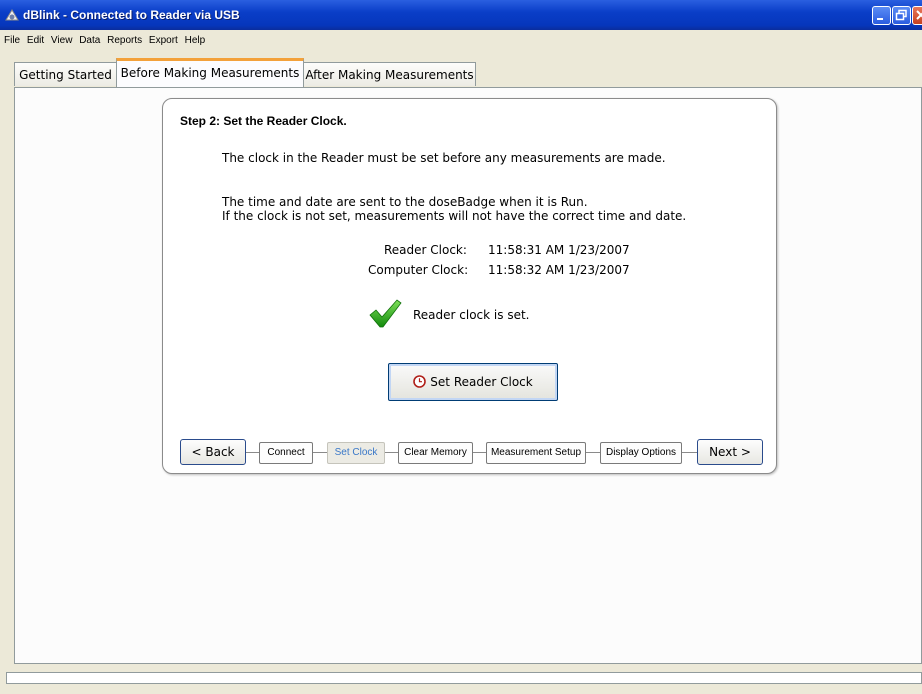 The image size is (922, 694). I want to click on app-icon, so click(12, 15).